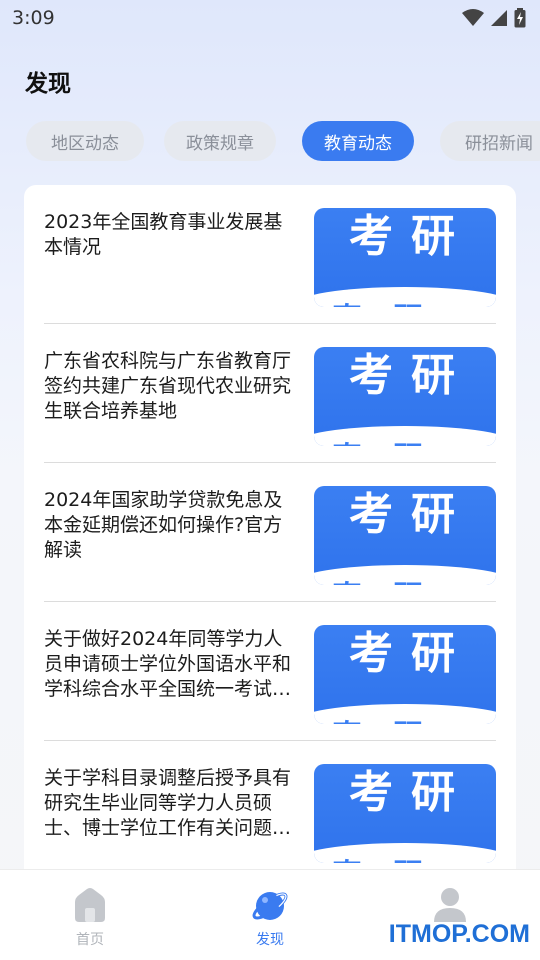 The image size is (540, 960). I want to click on status-icons, so click(494, 18).